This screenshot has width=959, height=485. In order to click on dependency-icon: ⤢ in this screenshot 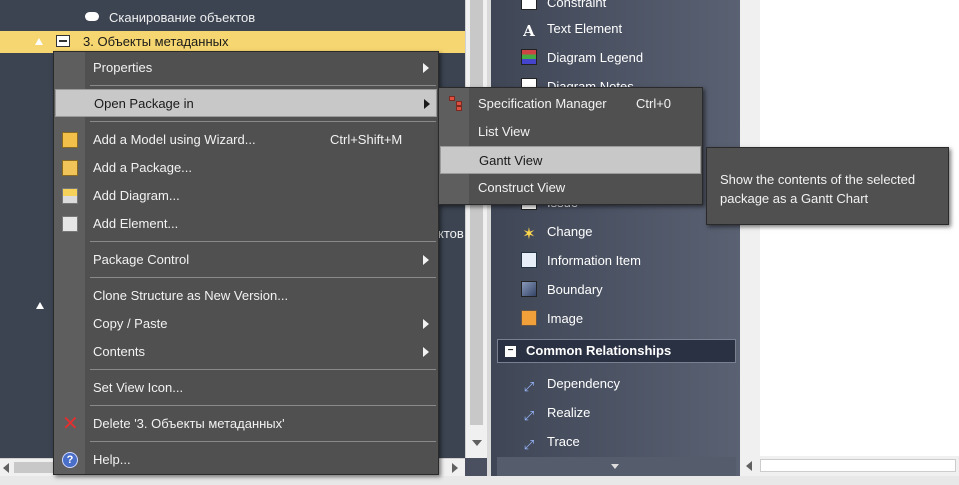, I will do `click(529, 386)`.